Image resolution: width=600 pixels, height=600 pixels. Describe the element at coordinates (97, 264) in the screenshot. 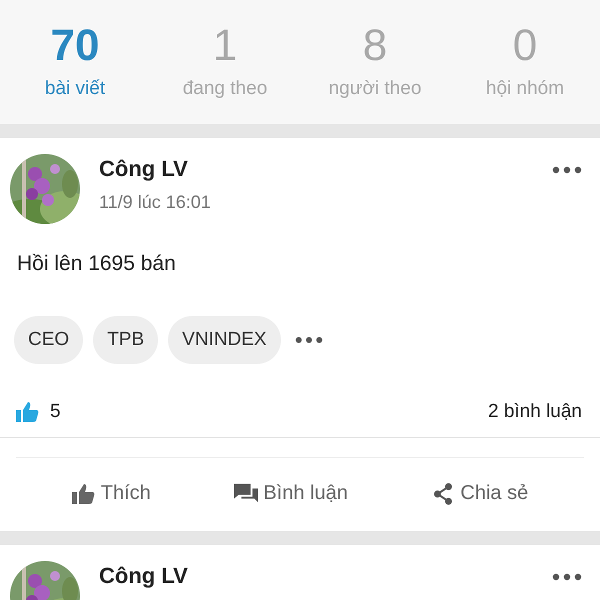

I see `post-text: Hồi lên 1695 bán` at that location.